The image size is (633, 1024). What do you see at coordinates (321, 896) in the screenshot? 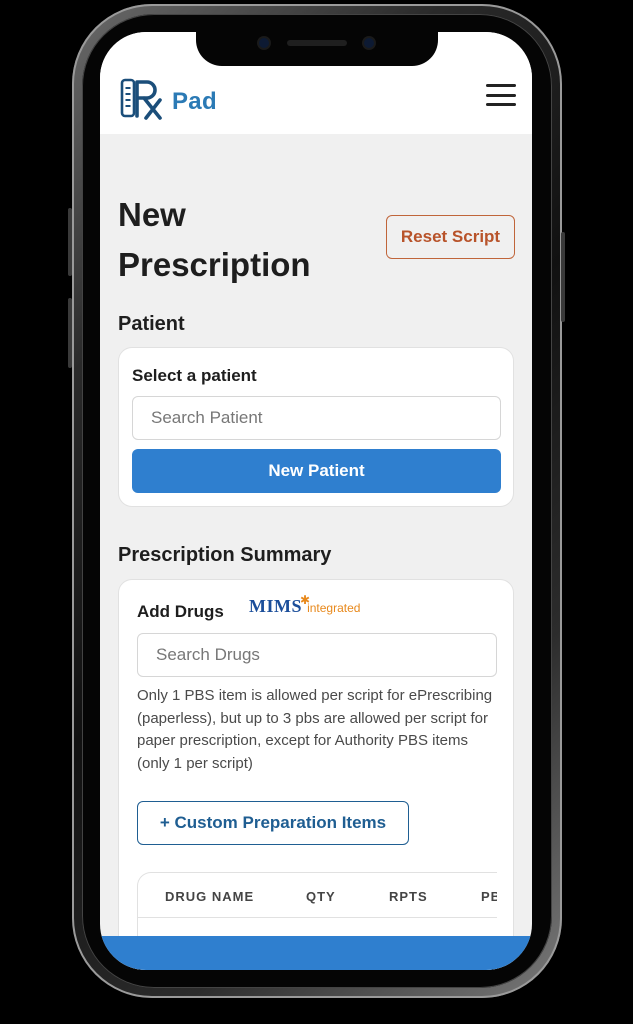
I see `column-header-qty: QTY` at bounding box center [321, 896].